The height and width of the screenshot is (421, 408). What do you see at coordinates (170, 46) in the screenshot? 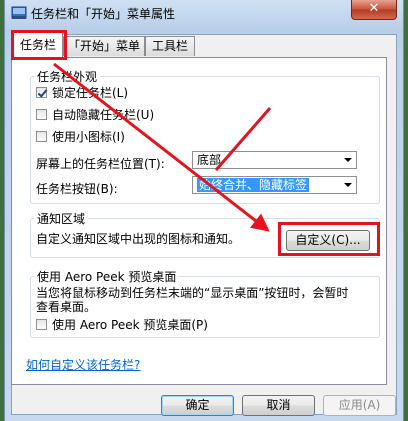
I see `tab-toolbars: 工具栏` at bounding box center [170, 46].